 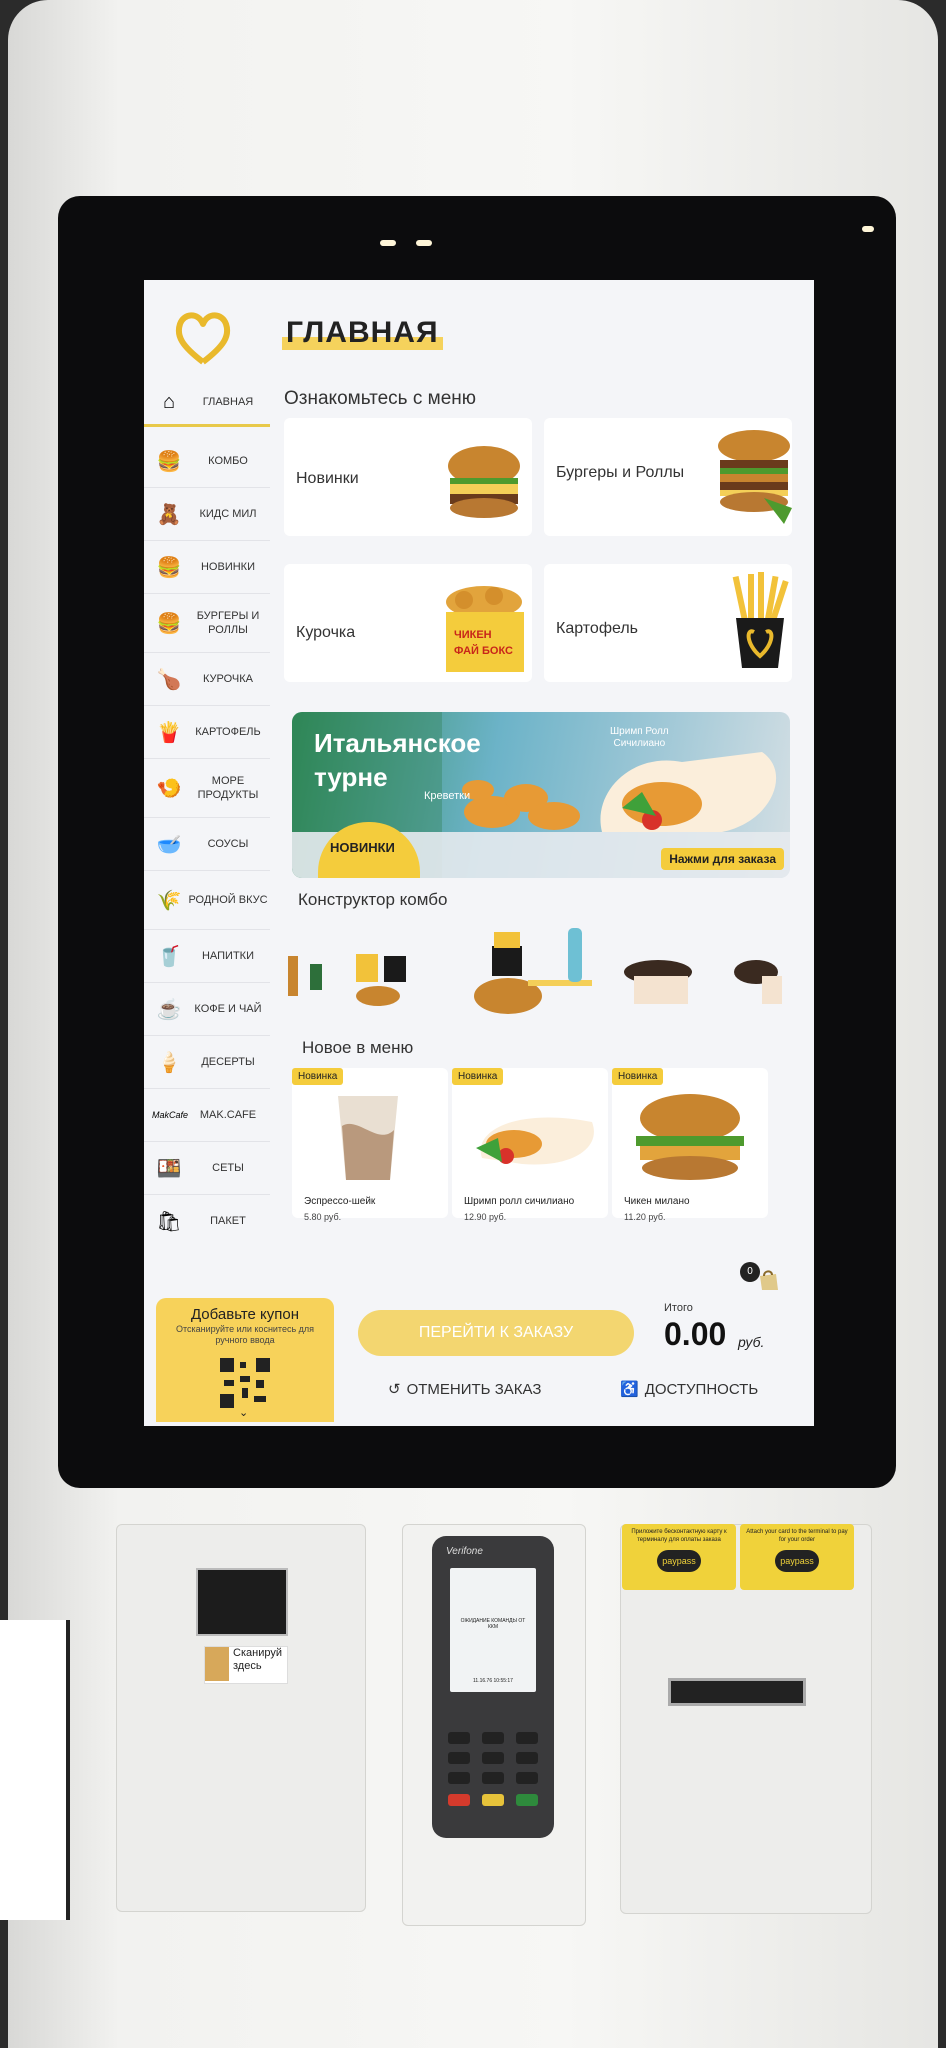 I want to click on bag-icon: 🛍, so click(x=169, y=1221).